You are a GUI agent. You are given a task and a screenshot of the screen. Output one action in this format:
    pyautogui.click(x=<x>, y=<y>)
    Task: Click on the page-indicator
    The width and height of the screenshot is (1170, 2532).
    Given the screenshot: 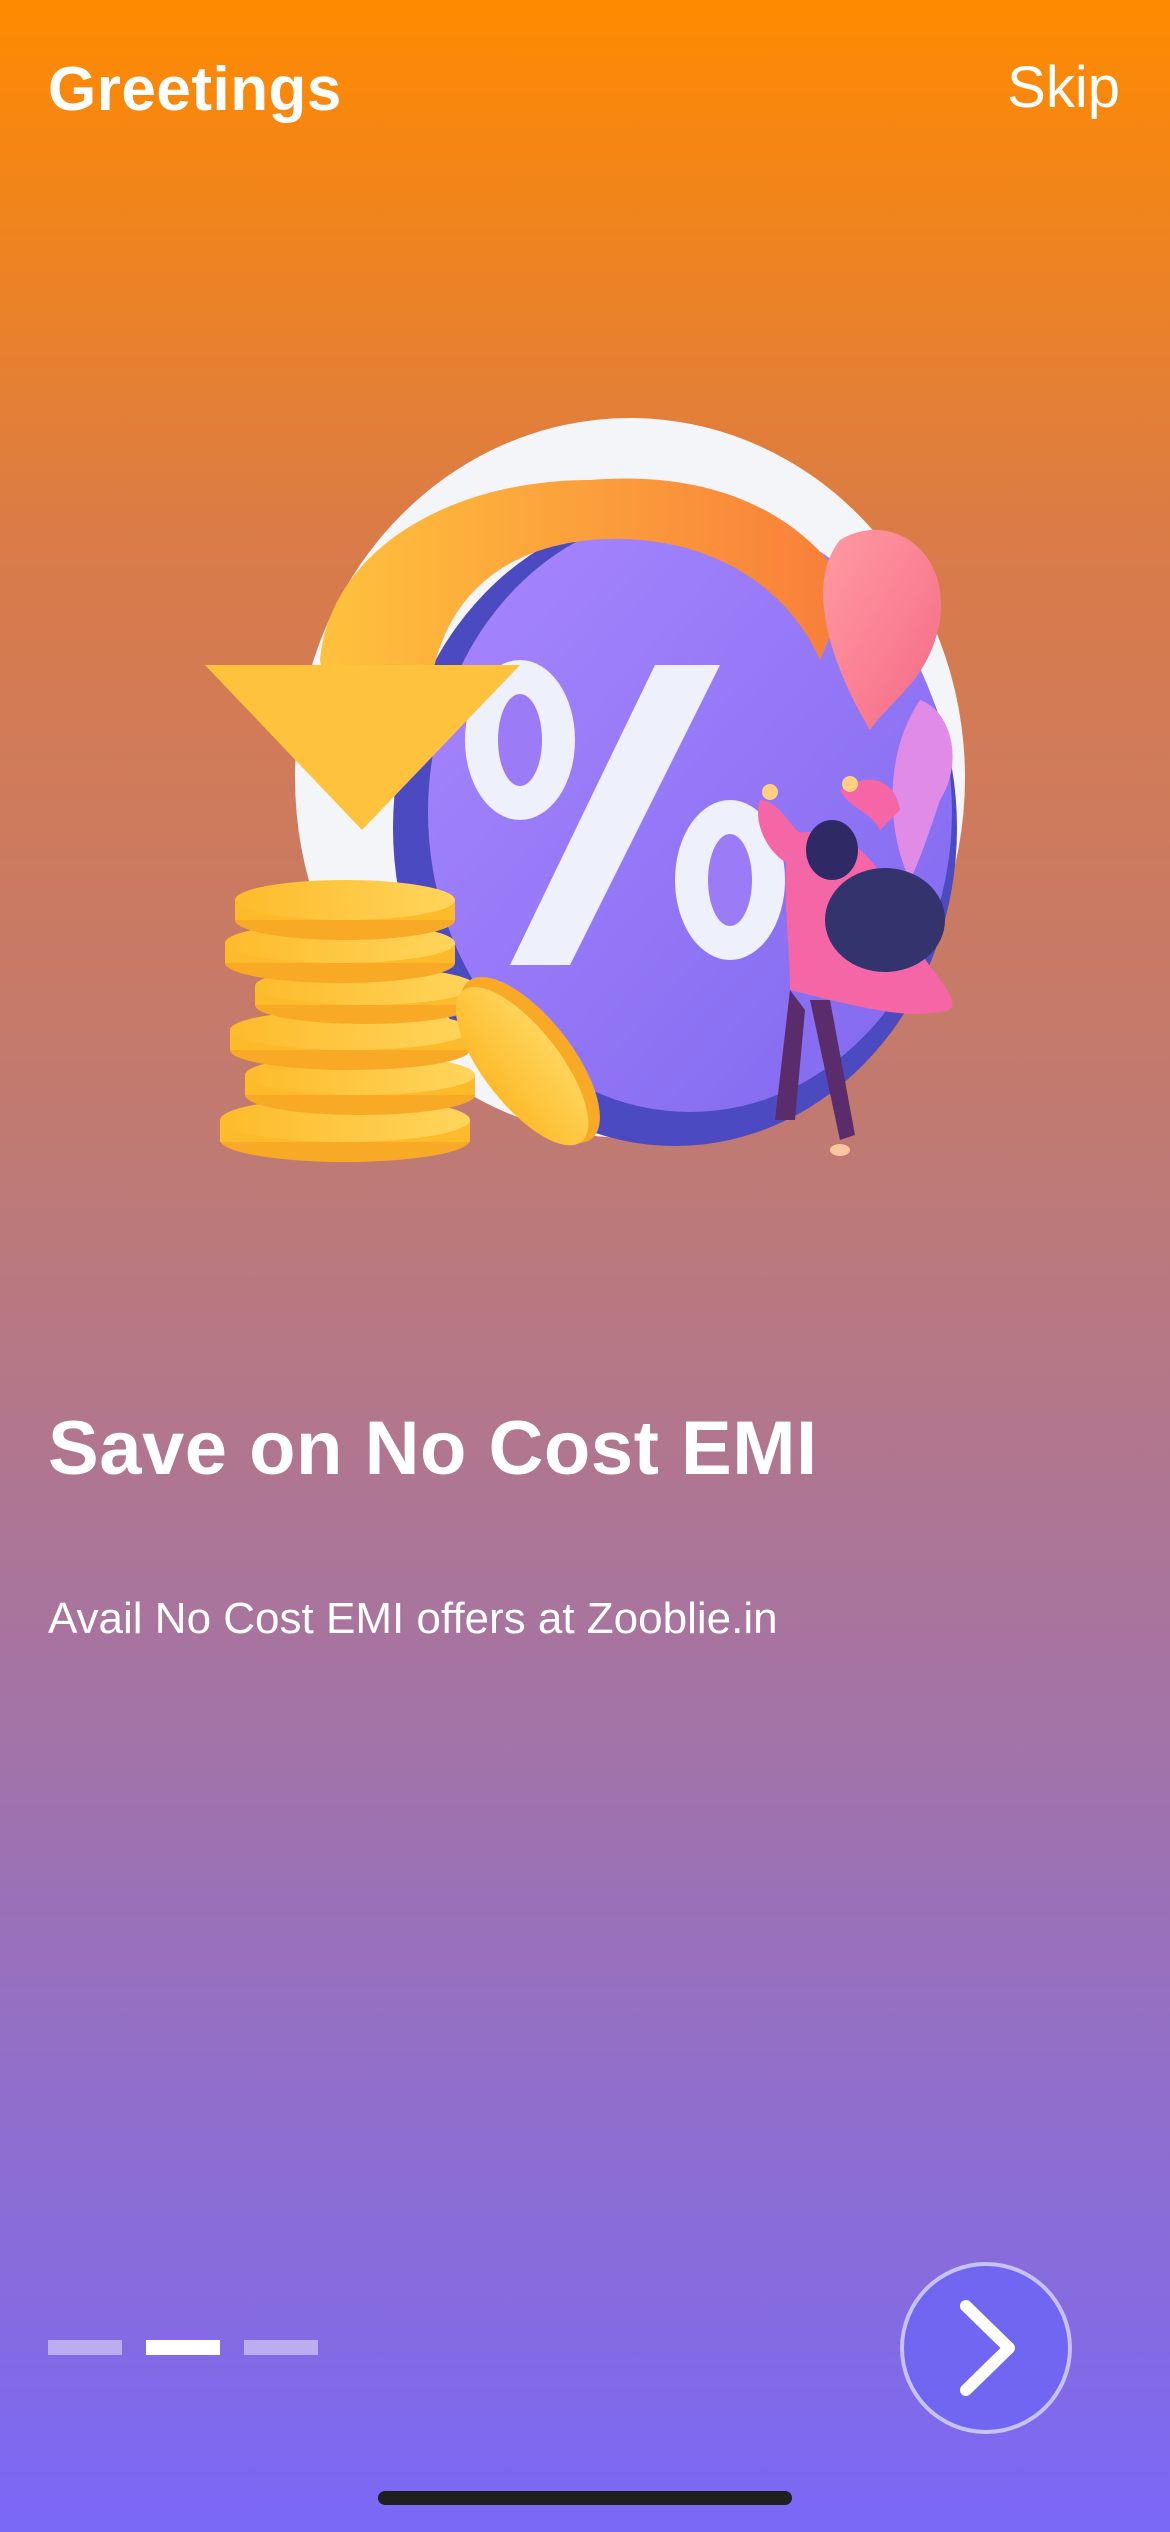 What is the action you would take?
    pyautogui.click(x=183, y=2347)
    